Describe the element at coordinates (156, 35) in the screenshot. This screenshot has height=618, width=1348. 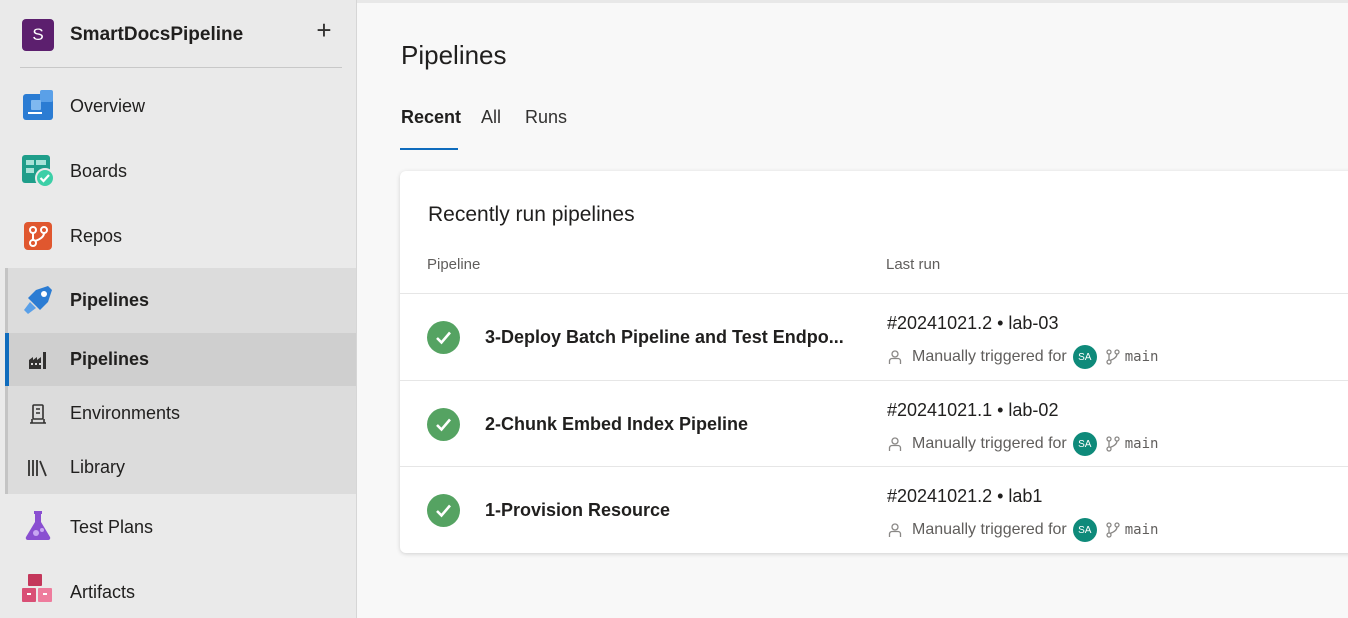
I see `project-name: SmartDocsPipeline` at that location.